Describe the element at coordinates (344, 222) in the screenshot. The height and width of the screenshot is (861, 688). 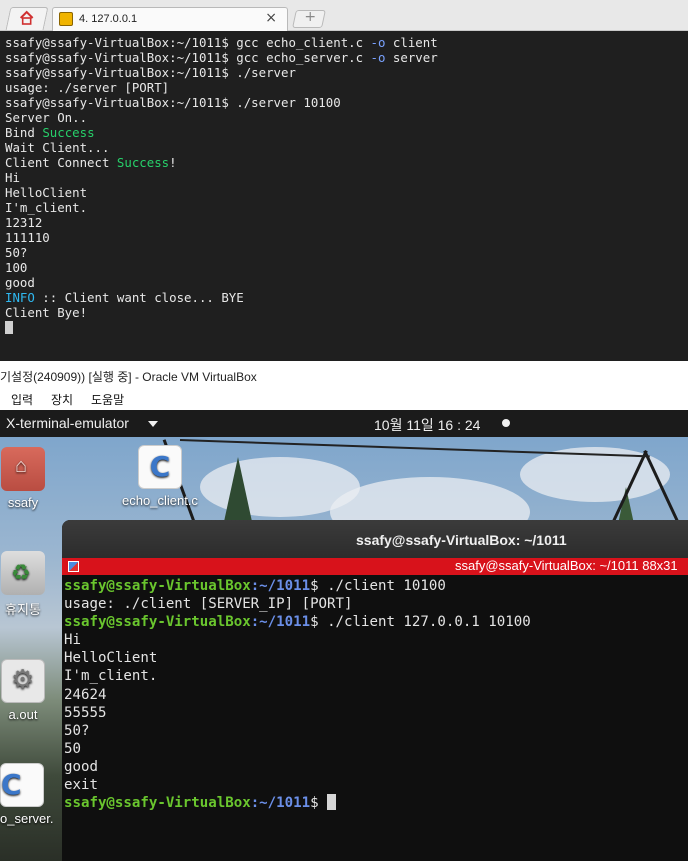
I see `terminal-line: 12312` at that location.